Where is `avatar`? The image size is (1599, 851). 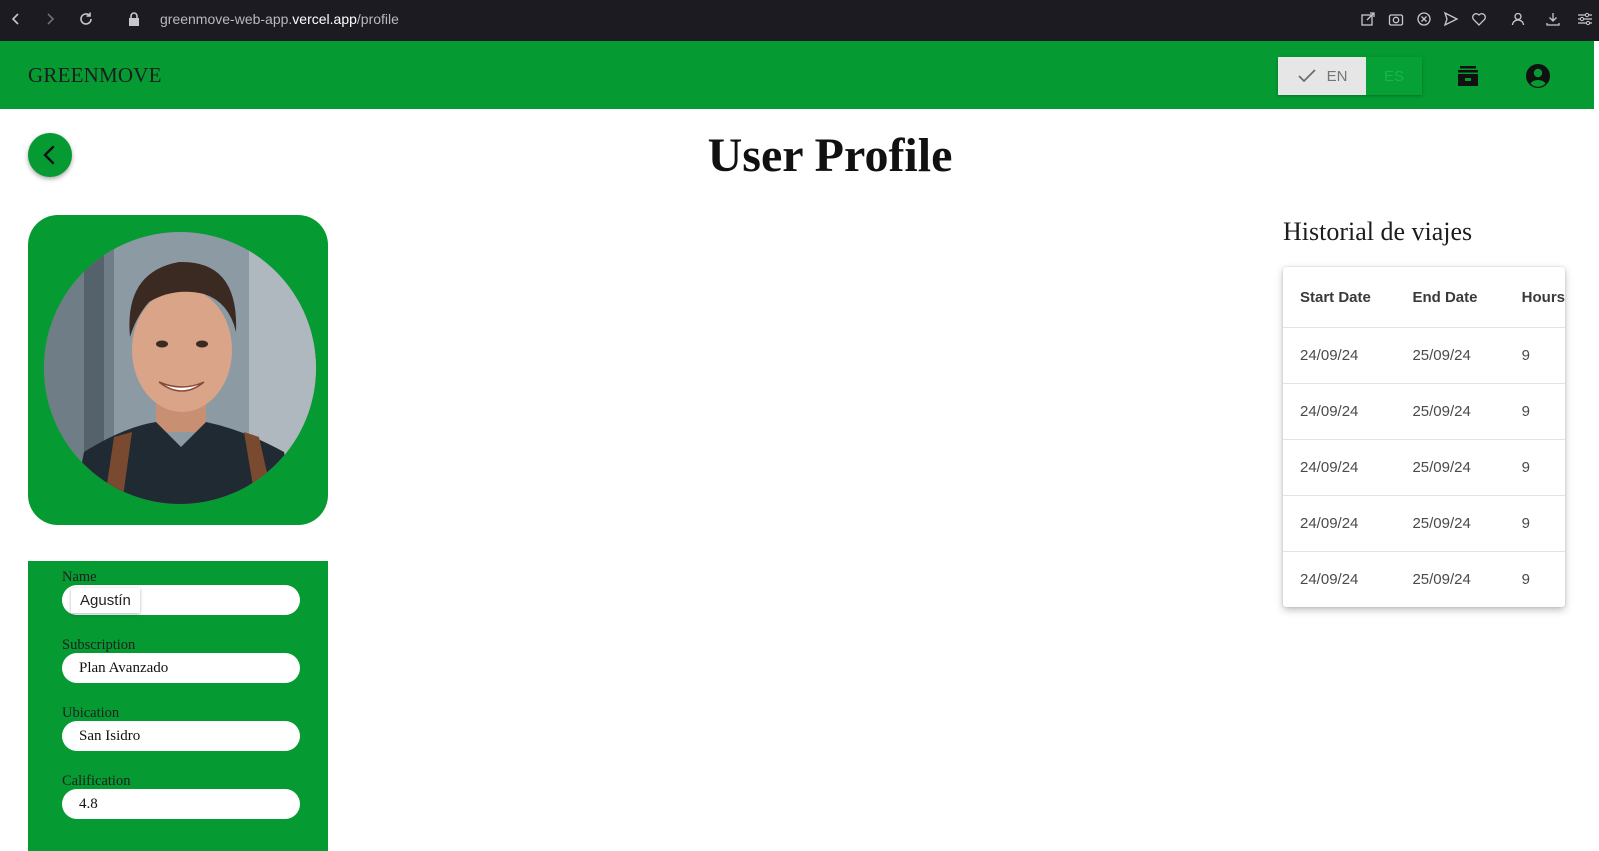
avatar is located at coordinates (180, 368).